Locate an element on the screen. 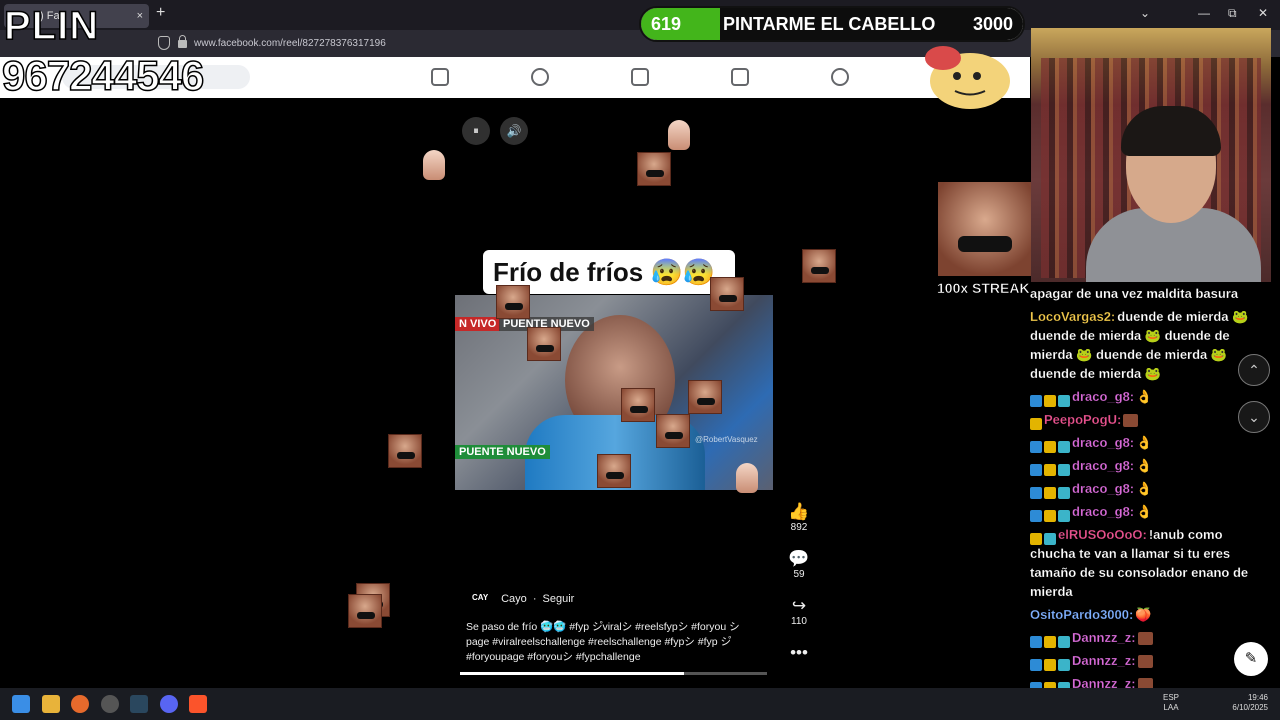  pause-button: ⏸ is located at coordinates (476, 131).